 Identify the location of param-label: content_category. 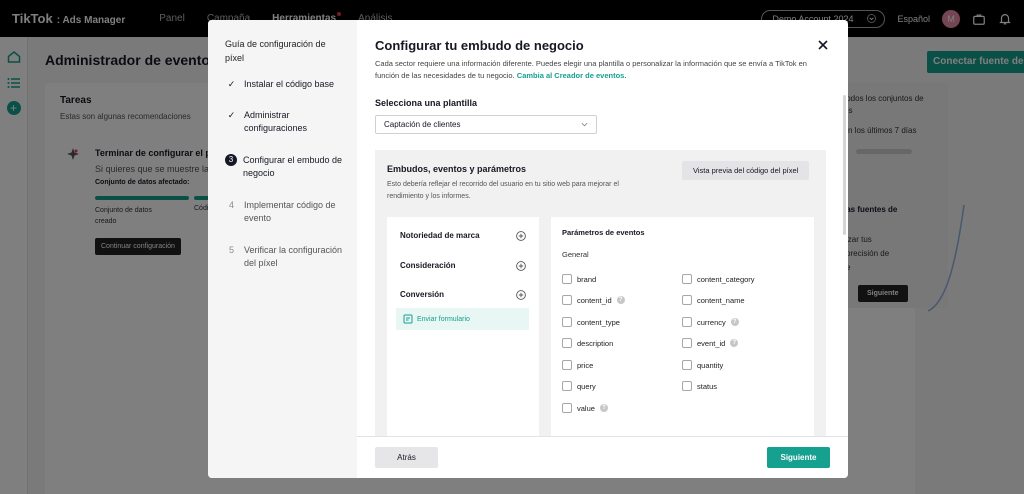
(726, 279).